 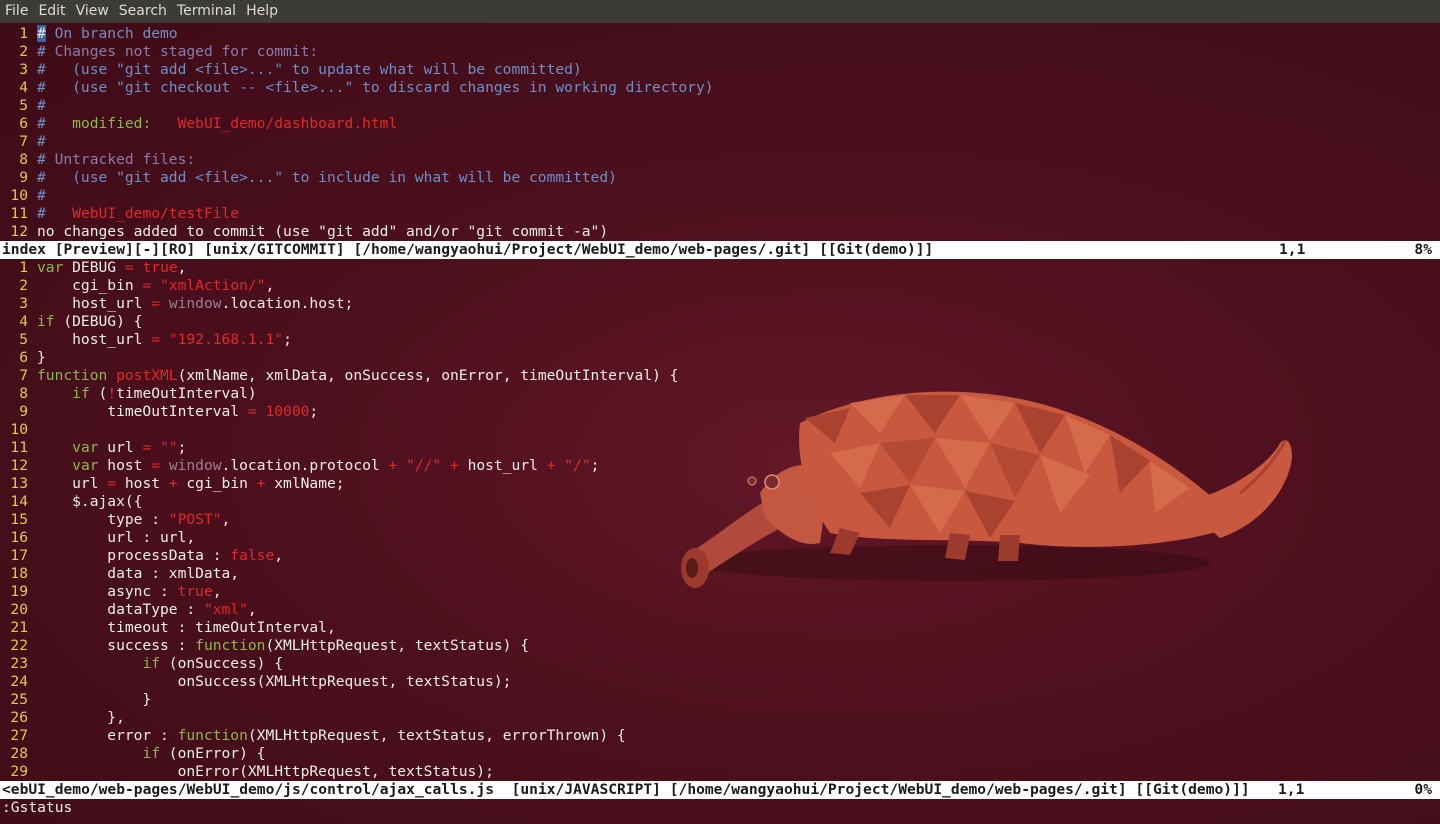 What do you see at coordinates (23, 33) in the screenshot?
I see `line-number: 1` at bounding box center [23, 33].